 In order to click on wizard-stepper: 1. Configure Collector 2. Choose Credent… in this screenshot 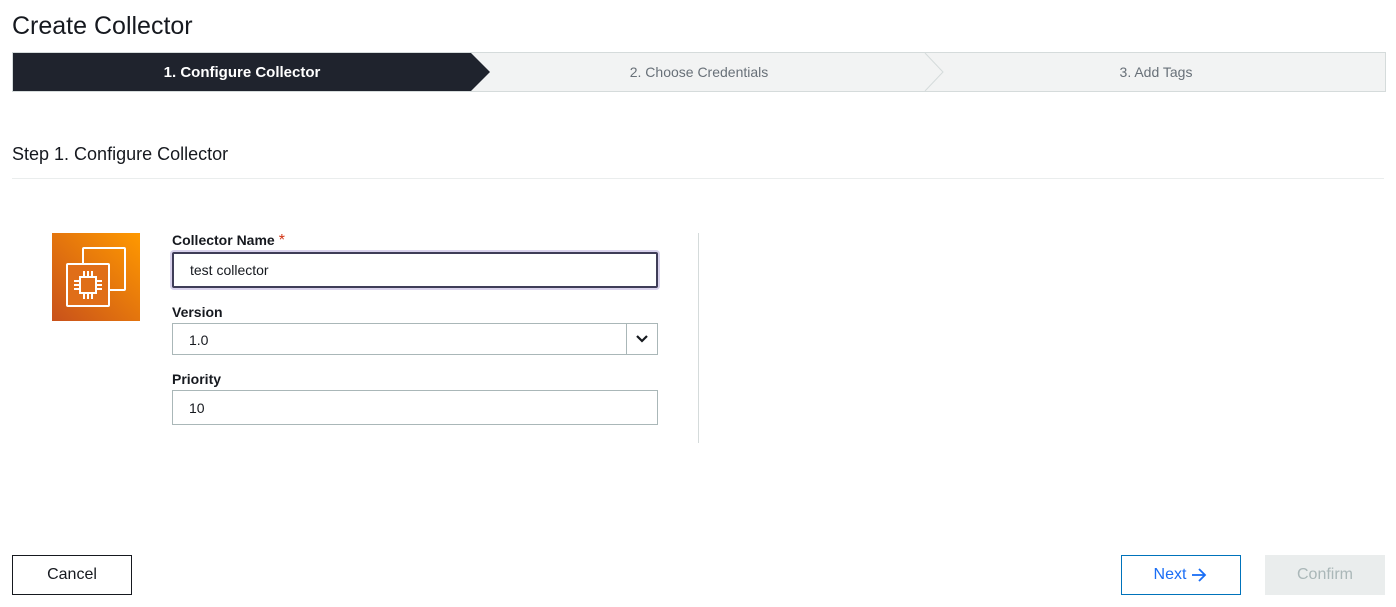, I will do `click(699, 72)`.